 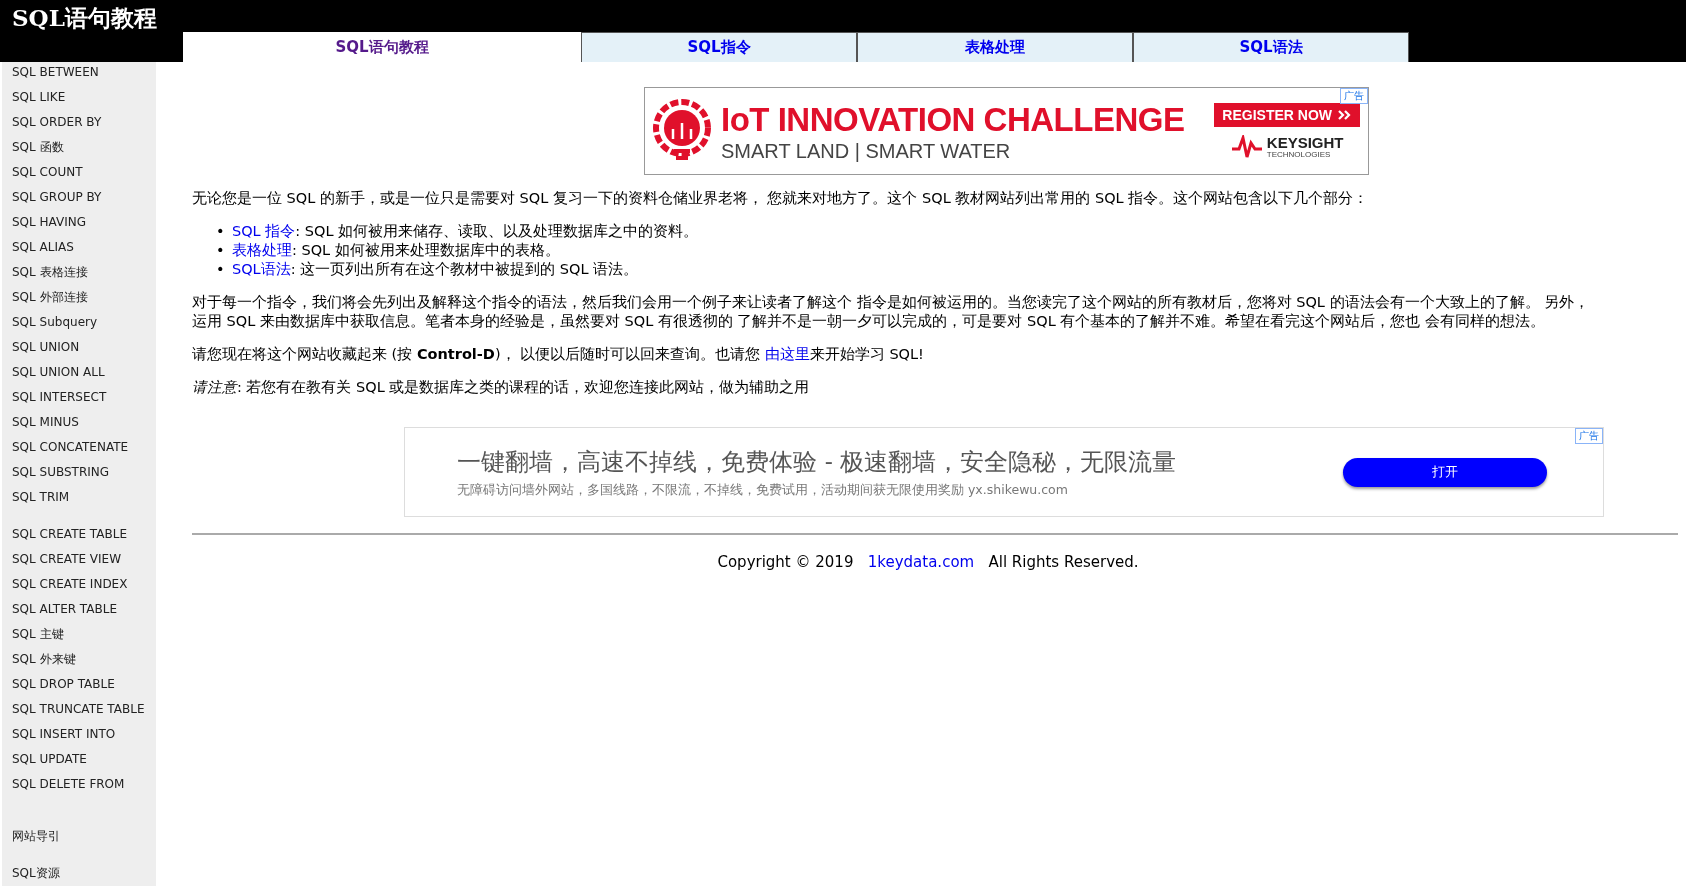 What do you see at coordinates (84, 73) in the screenshot?
I see `sidebar-link: SQL BETWEEN` at bounding box center [84, 73].